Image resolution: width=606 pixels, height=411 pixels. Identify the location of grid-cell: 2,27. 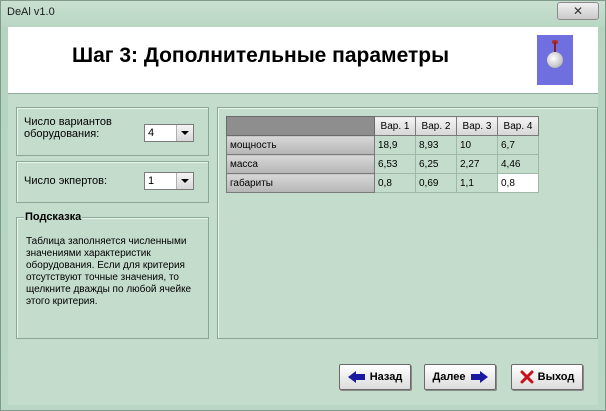
(477, 164).